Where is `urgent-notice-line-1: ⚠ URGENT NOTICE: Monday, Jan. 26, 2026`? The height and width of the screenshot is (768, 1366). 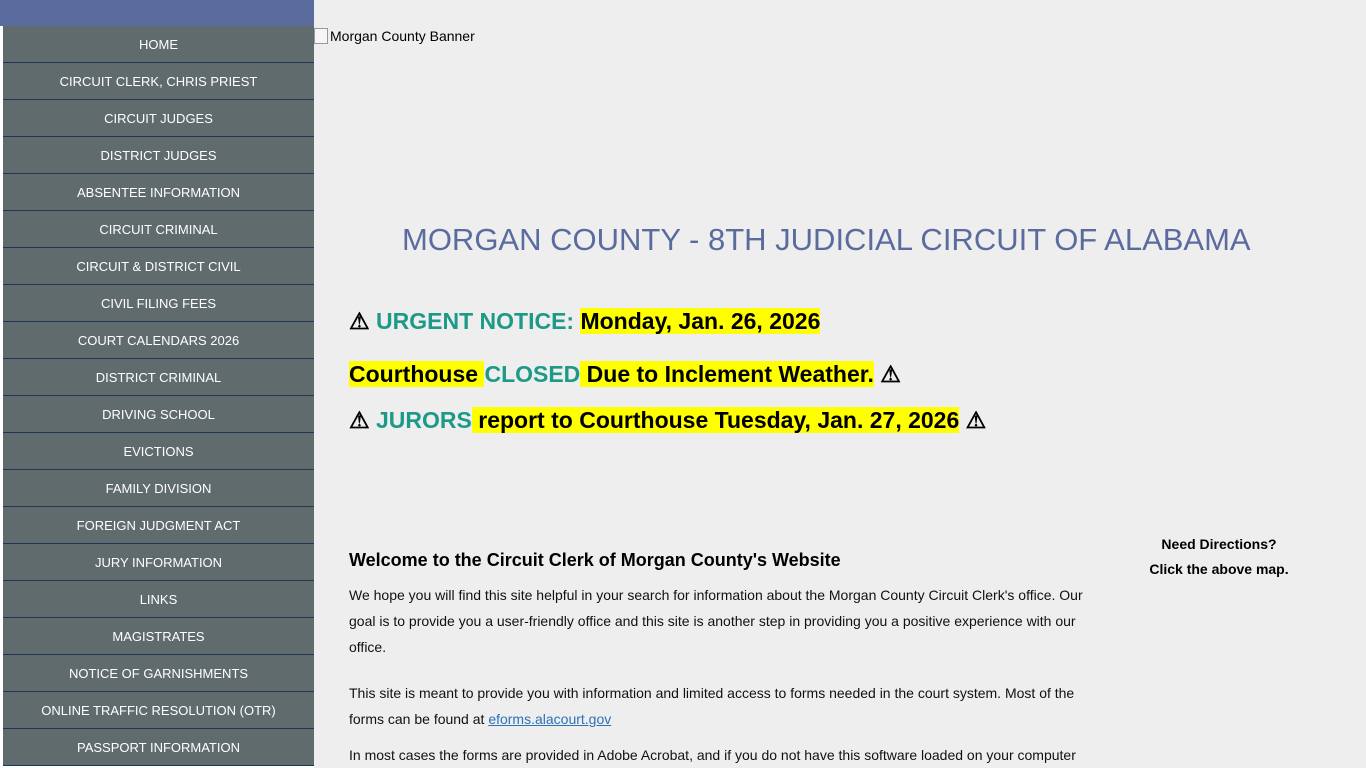
urgent-notice-line-1: ⚠ URGENT NOTICE: Monday, Jan. 26, 2026 is located at coordinates (585, 321).